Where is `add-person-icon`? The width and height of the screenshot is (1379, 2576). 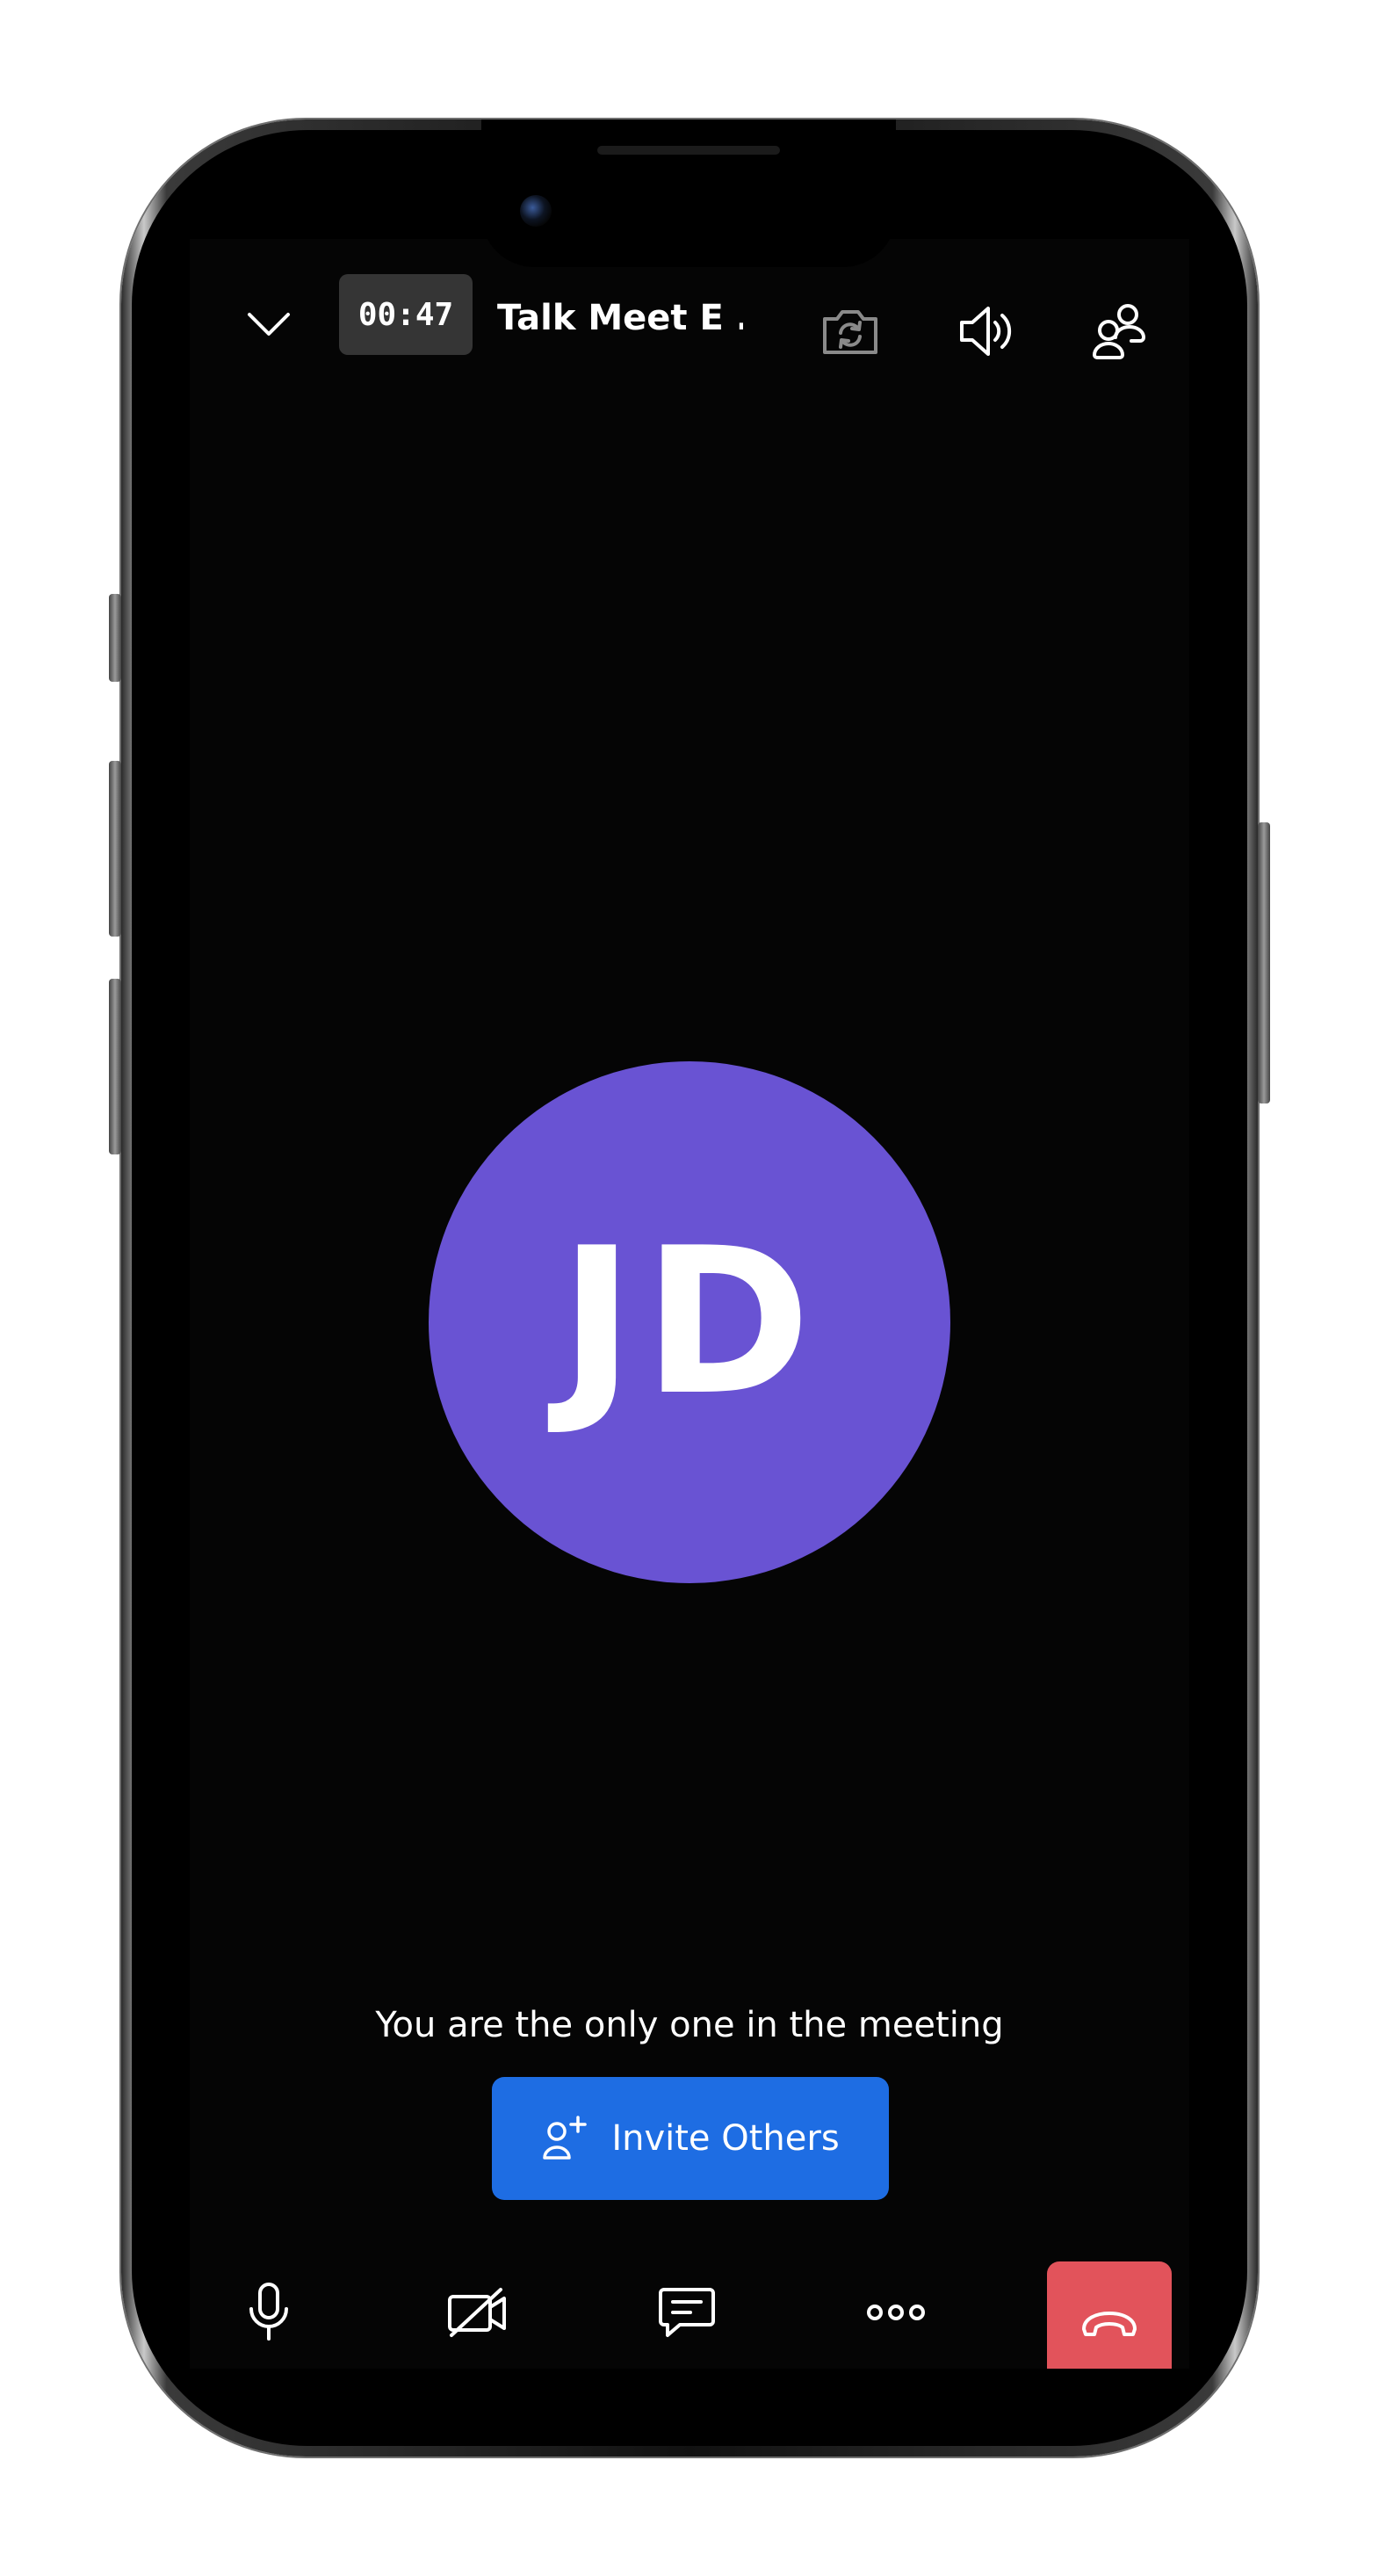
add-person-icon is located at coordinates (565, 2138).